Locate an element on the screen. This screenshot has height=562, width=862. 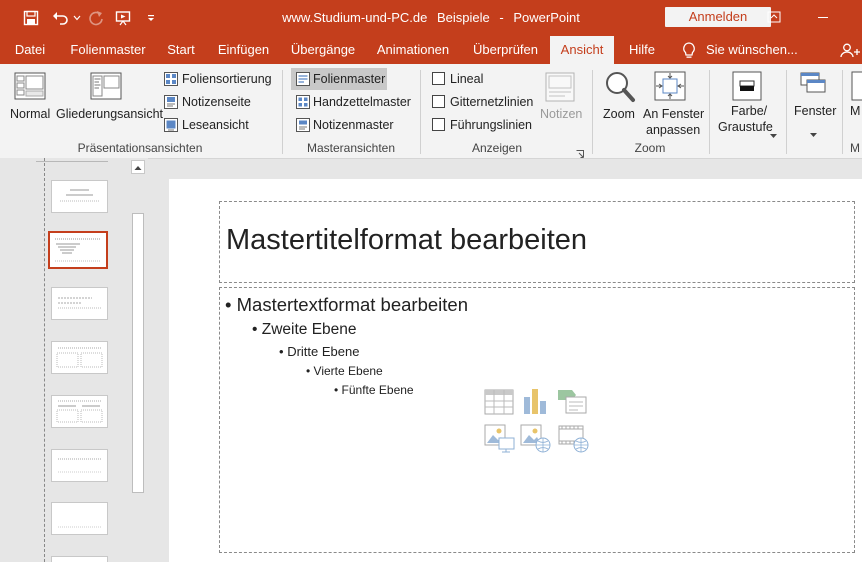
bullet-level-3-text: Dritte Ebene is located at coordinates (323, 351).